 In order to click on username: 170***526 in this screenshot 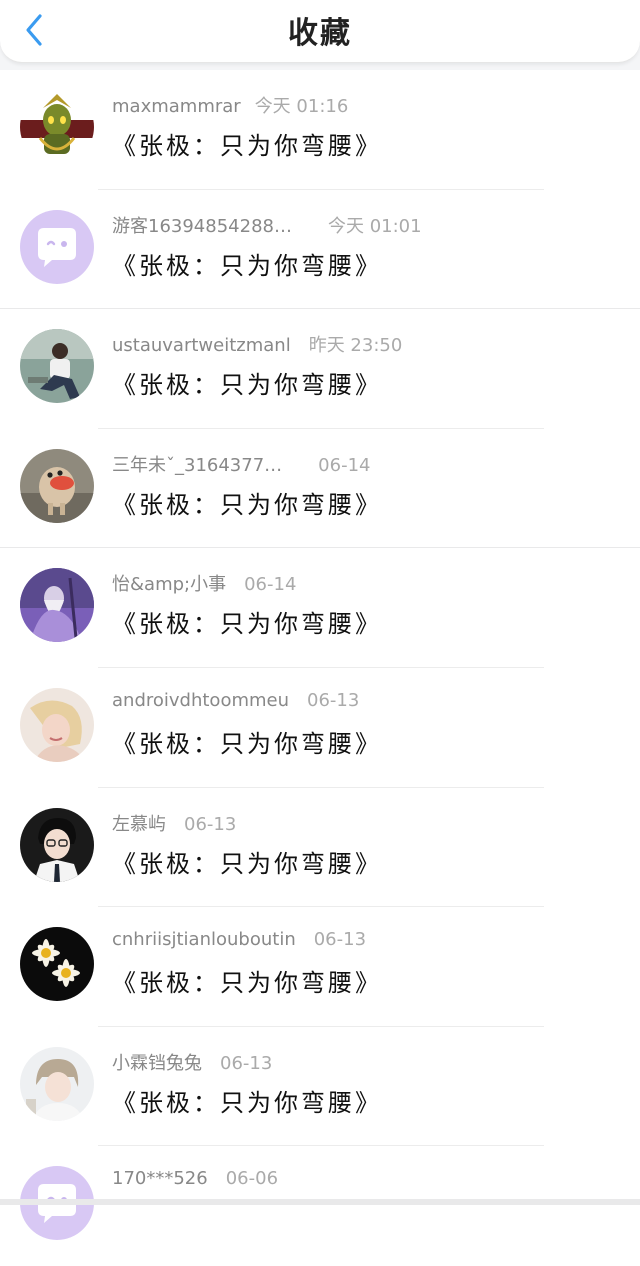, I will do `click(160, 1178)`.